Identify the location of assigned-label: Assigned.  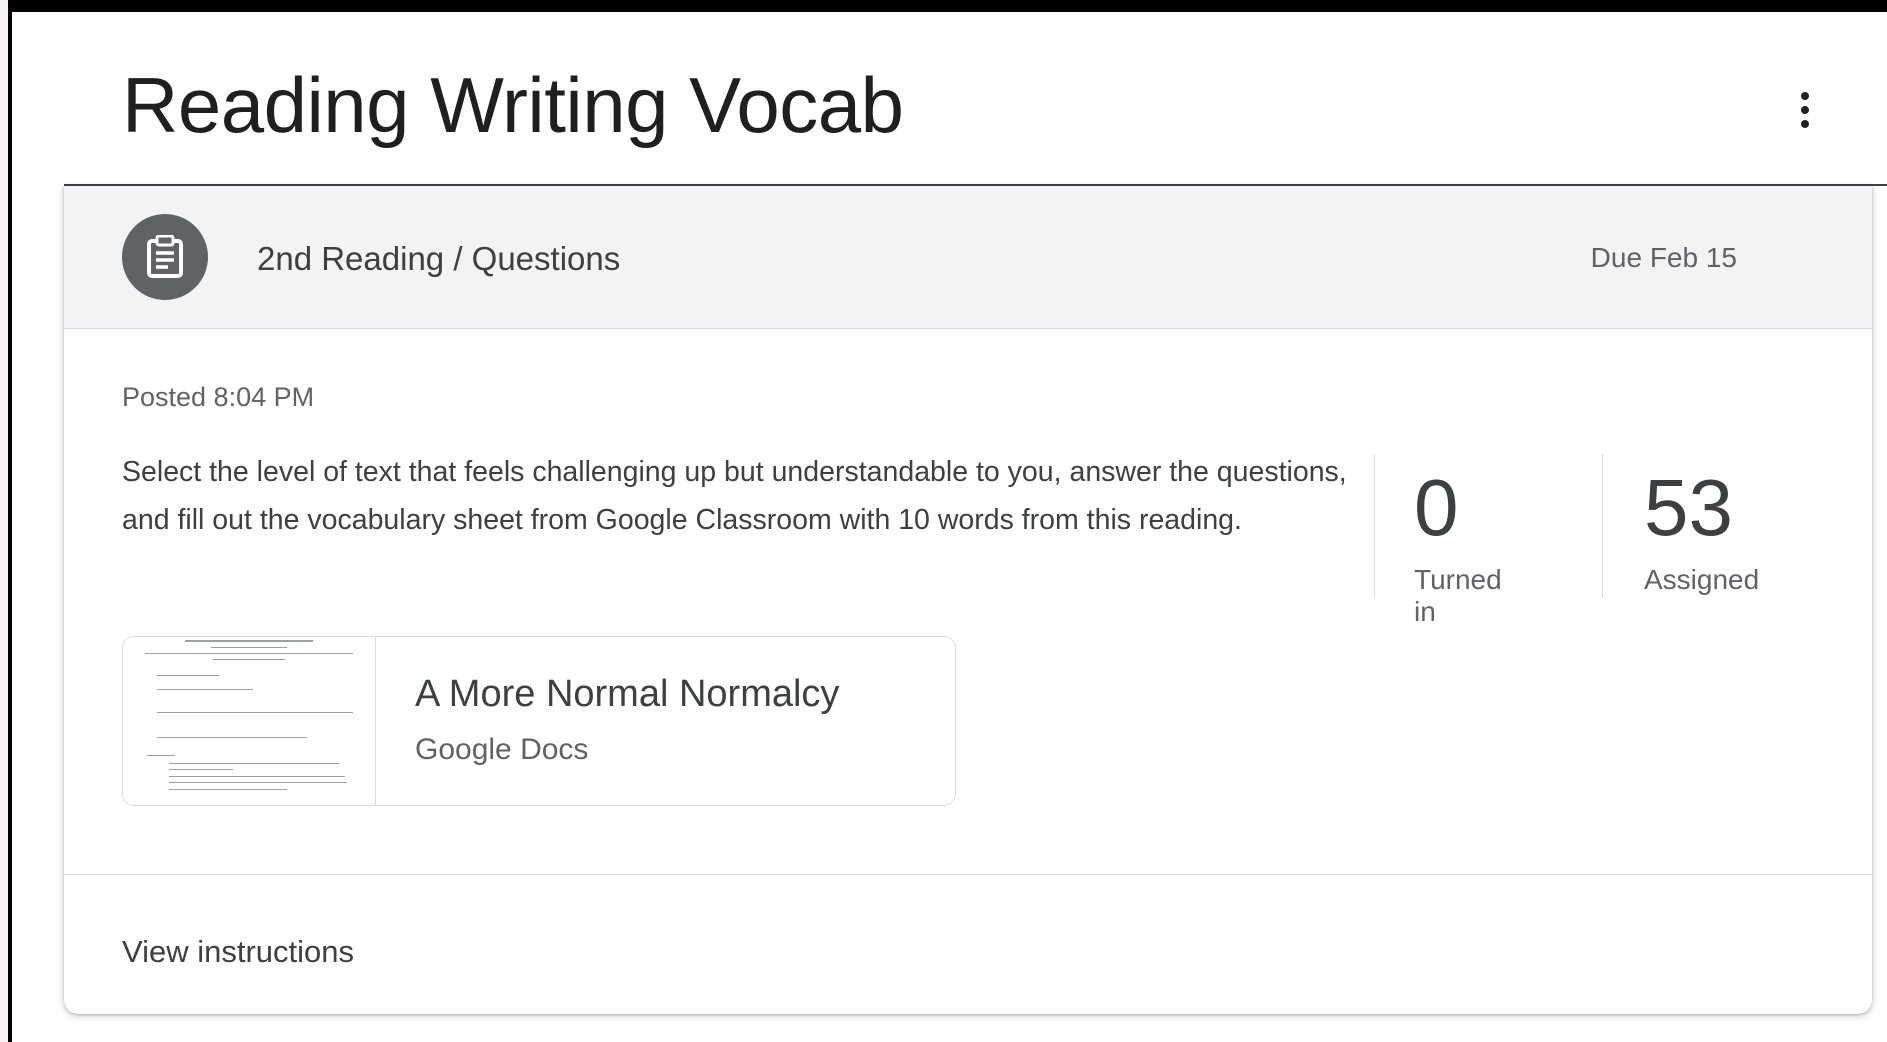
(1702, 579).